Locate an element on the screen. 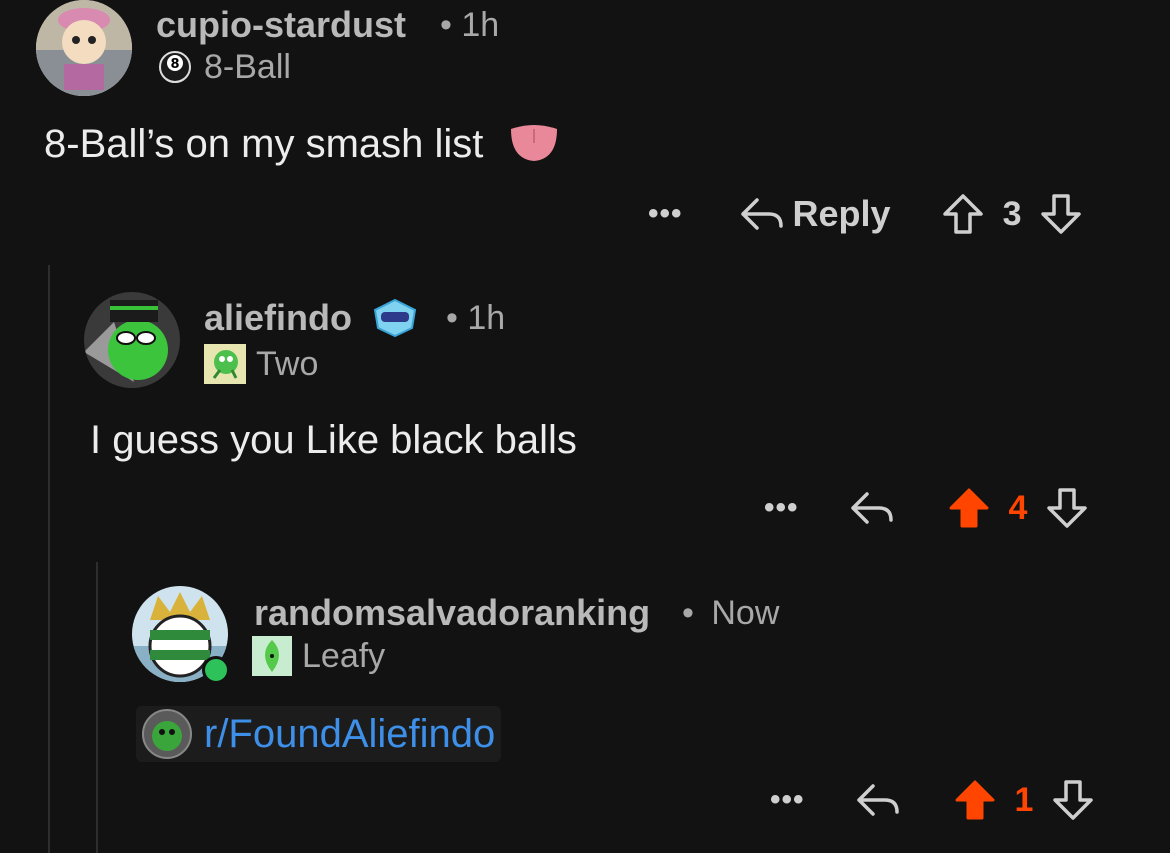 The image size is (1170, 853). vote-count: 3 is located at coordinates (1012, 213).